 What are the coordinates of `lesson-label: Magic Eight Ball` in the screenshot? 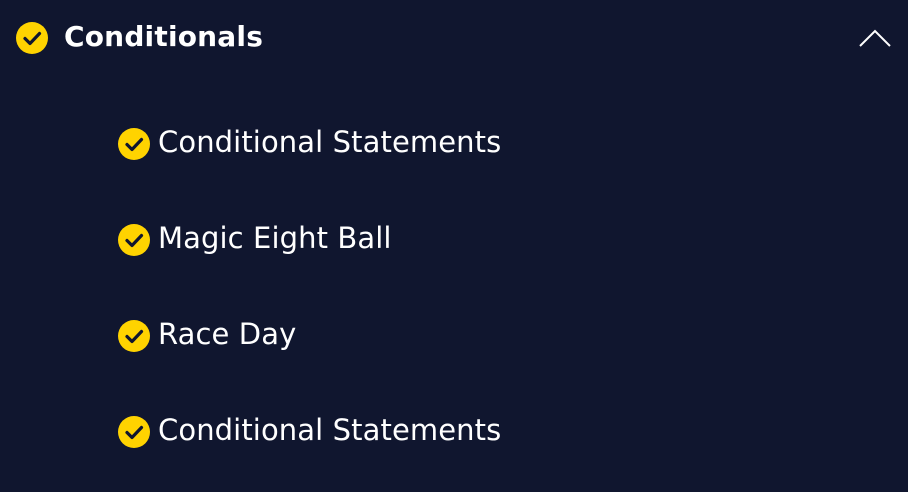 It's located at (275, 238).